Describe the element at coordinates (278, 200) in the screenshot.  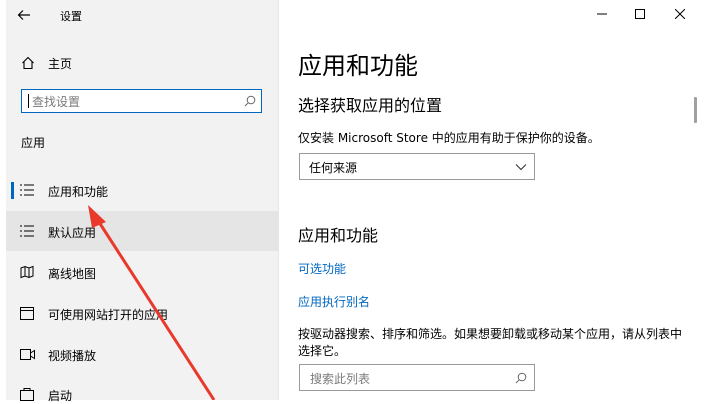
I see `sidebar-divider` at that location.